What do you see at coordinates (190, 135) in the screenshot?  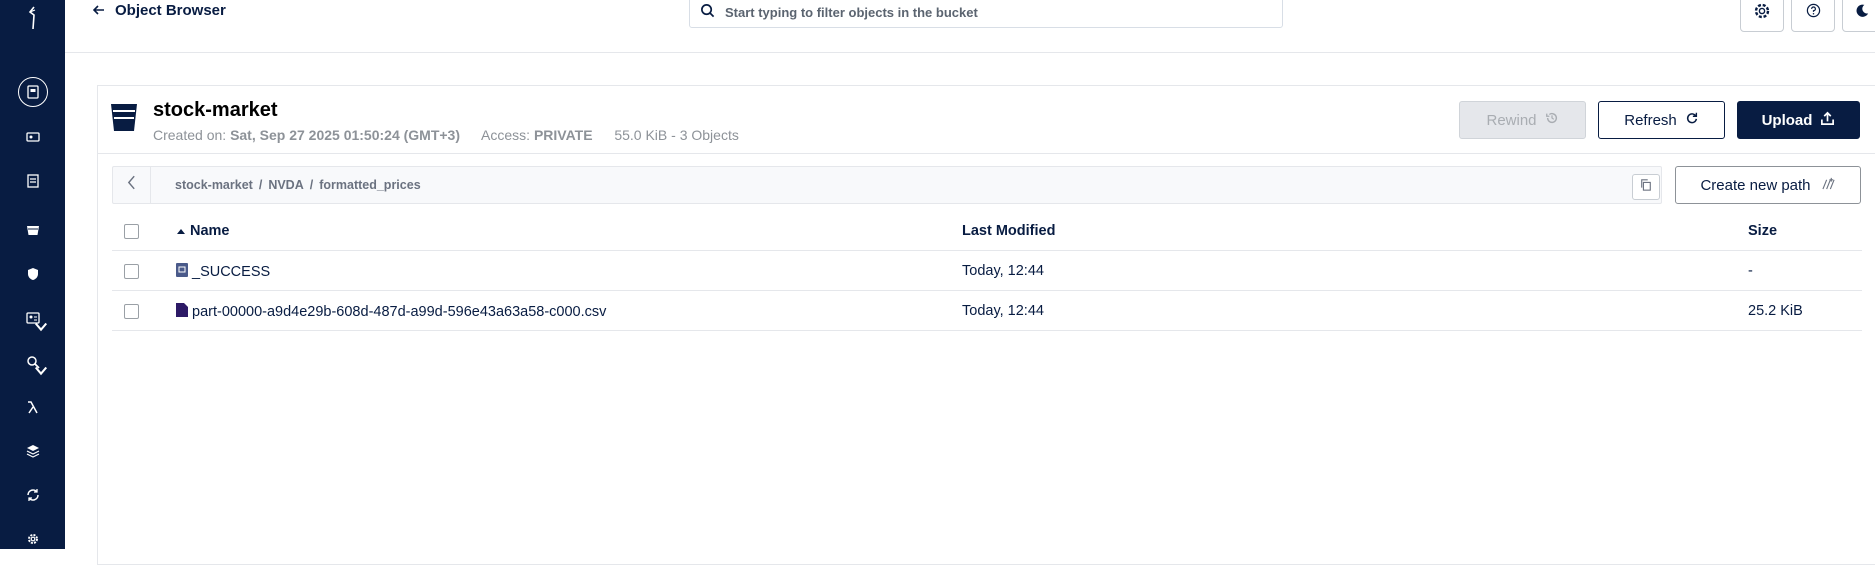 I see `created-label: Created on:` at bounding box center [190, 135].